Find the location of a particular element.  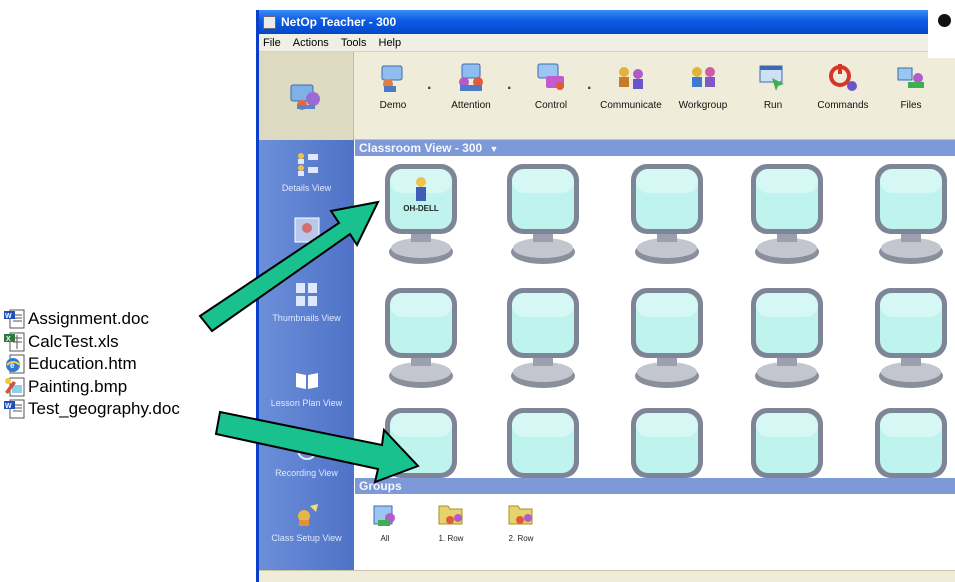

sidebar-item-classroom-view is located at coordinates (306, 231).